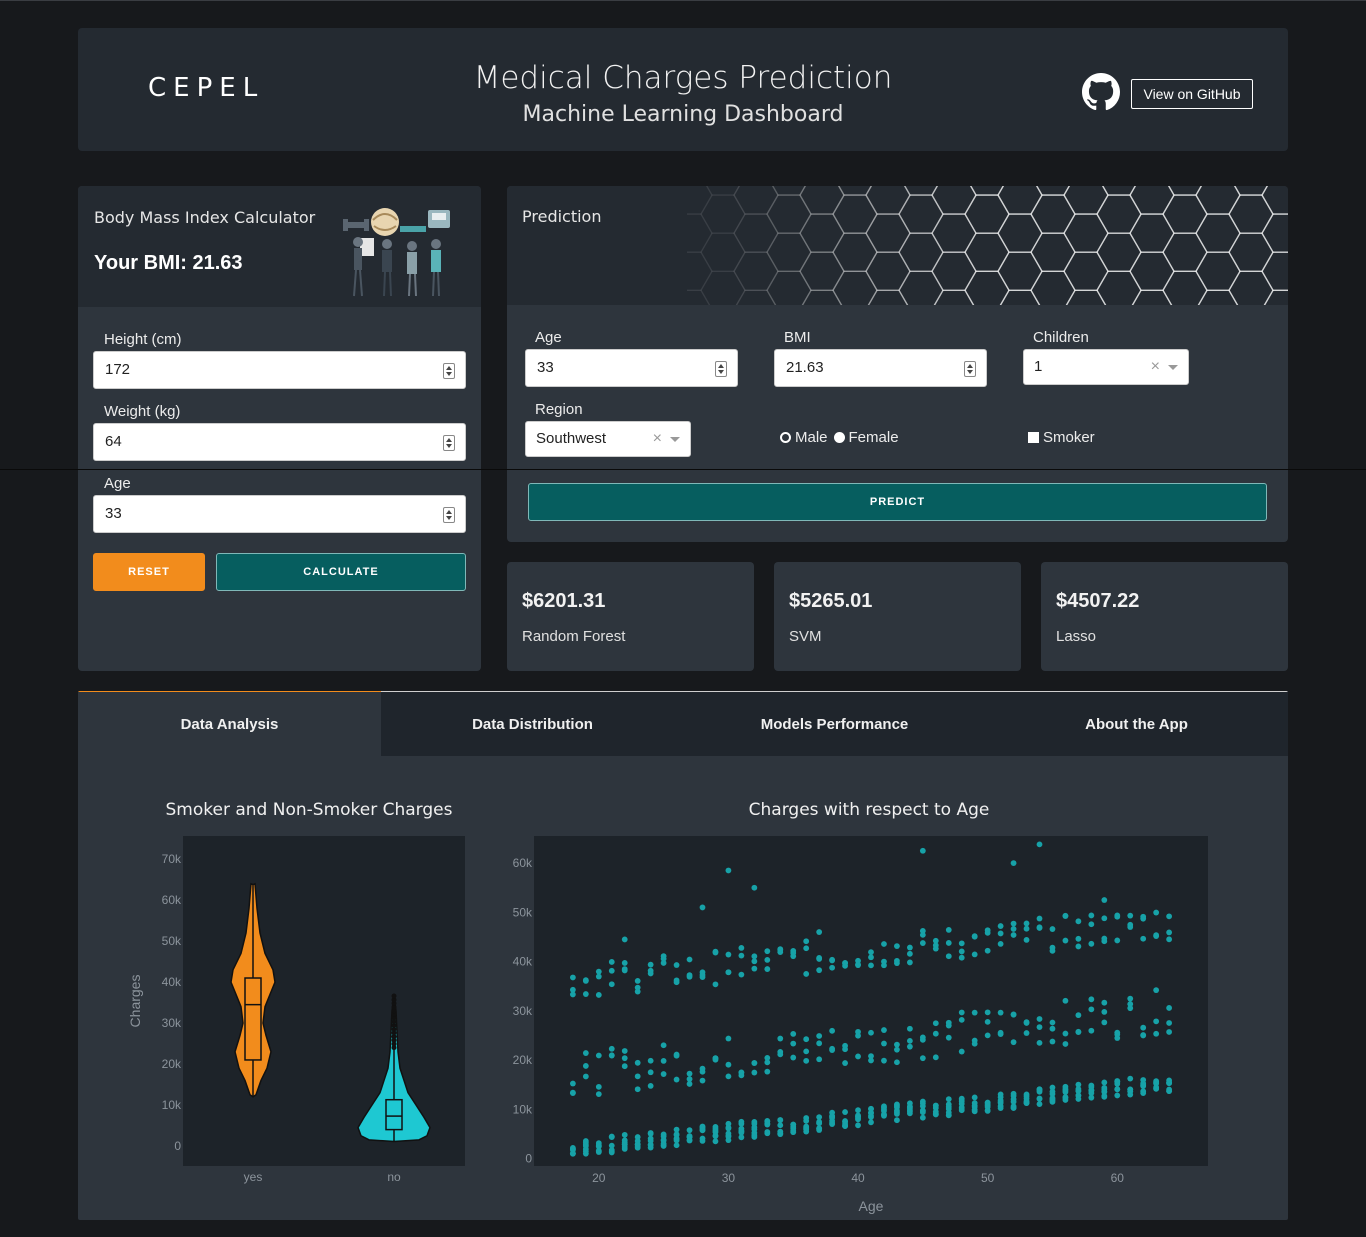 This screenshot has width=1366, height=1237. What do you see at coordinates (449, 515) in the screenshot?
I see `age-spinner` at bounding box center [449, 515].